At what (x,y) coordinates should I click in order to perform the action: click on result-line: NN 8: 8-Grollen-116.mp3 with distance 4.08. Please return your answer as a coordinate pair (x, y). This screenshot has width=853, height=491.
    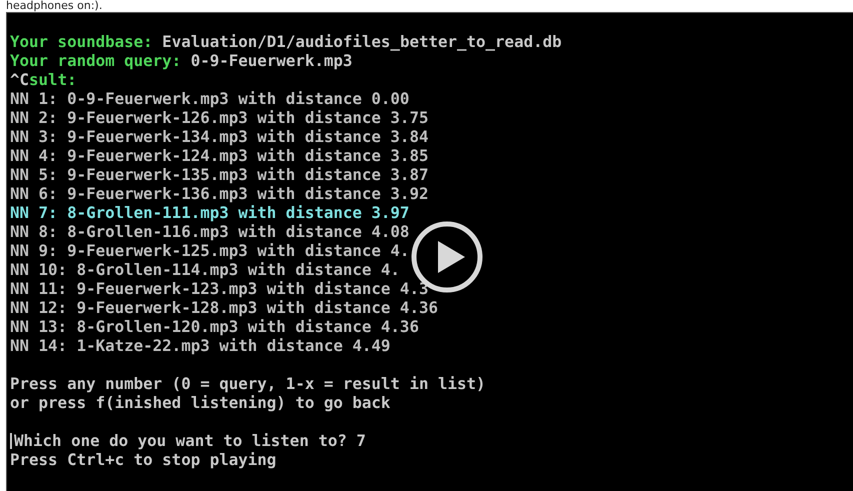
    Looking at the image, I should click on (210, 231).